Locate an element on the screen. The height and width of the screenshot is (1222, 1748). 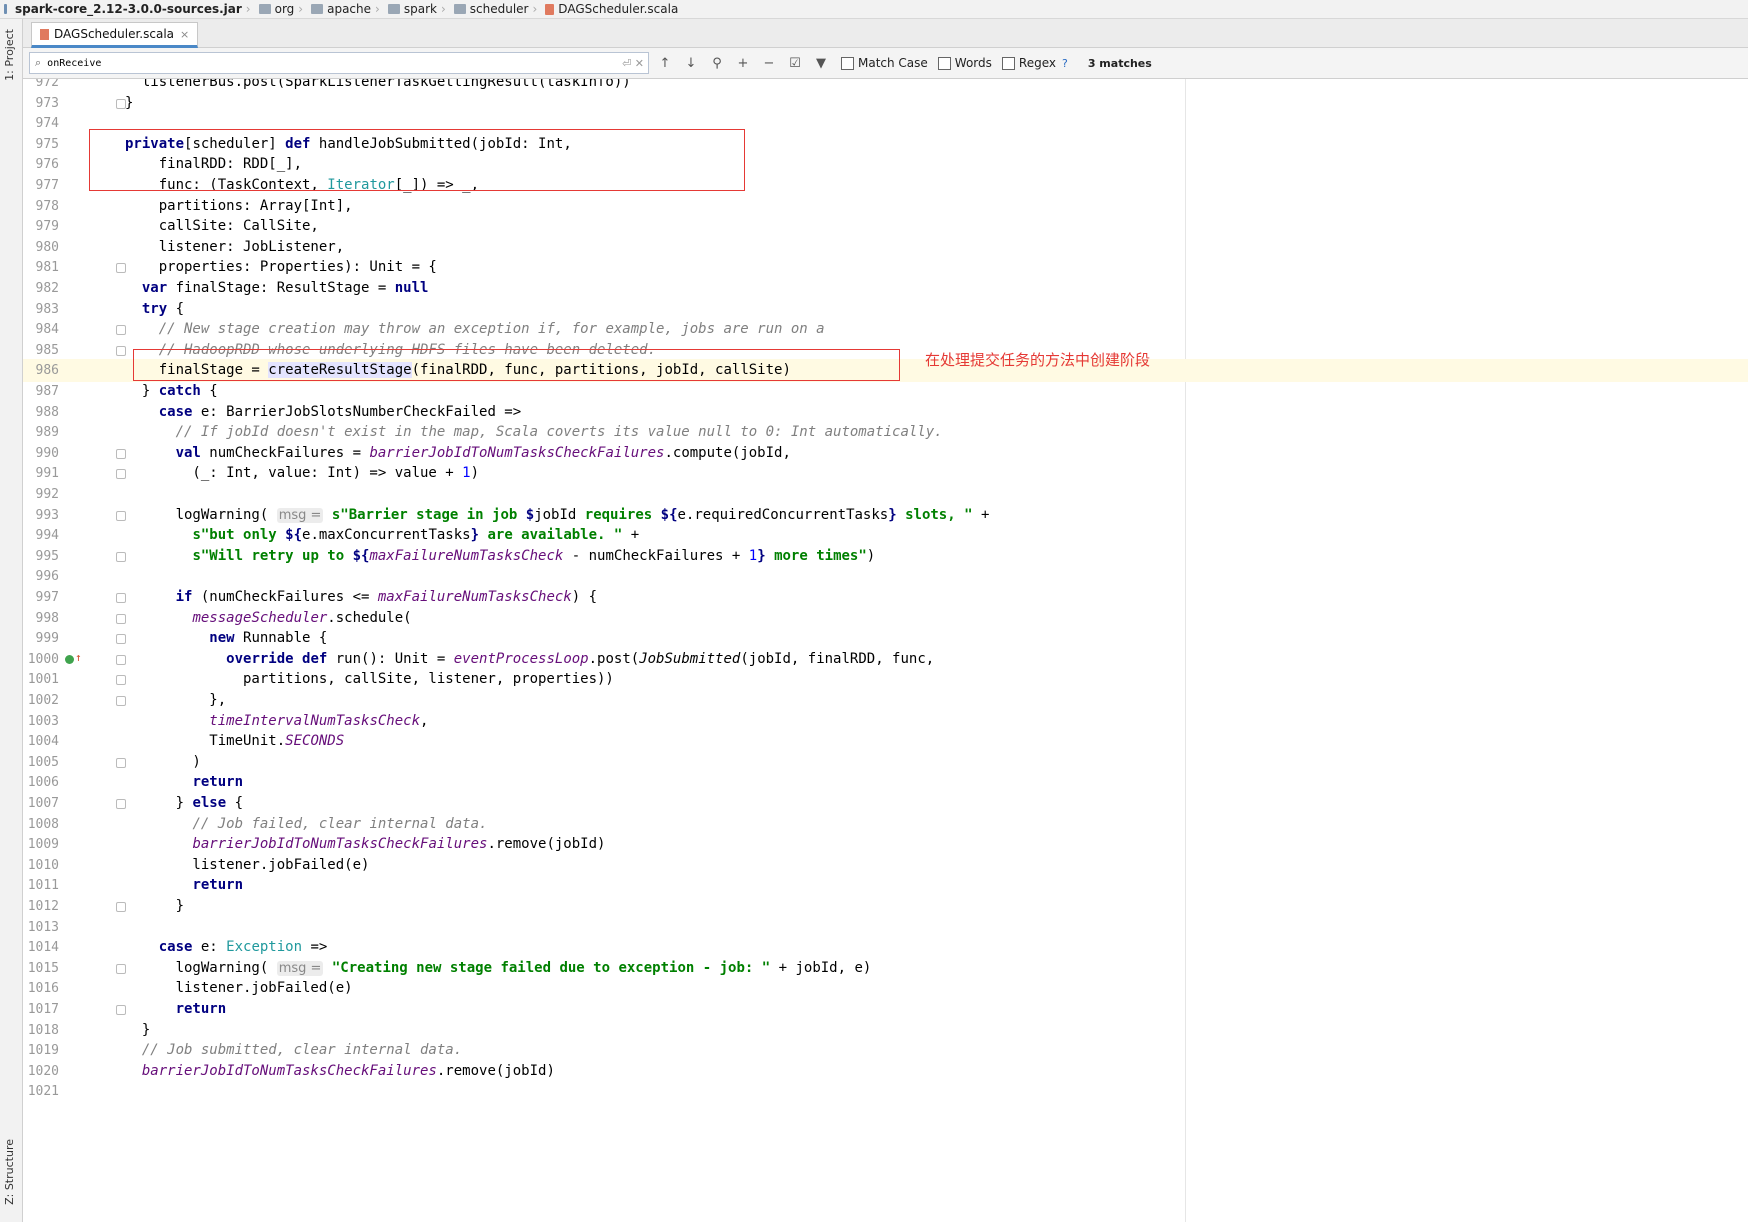
code-line: 1012 } is located at coordinates (885, 906).